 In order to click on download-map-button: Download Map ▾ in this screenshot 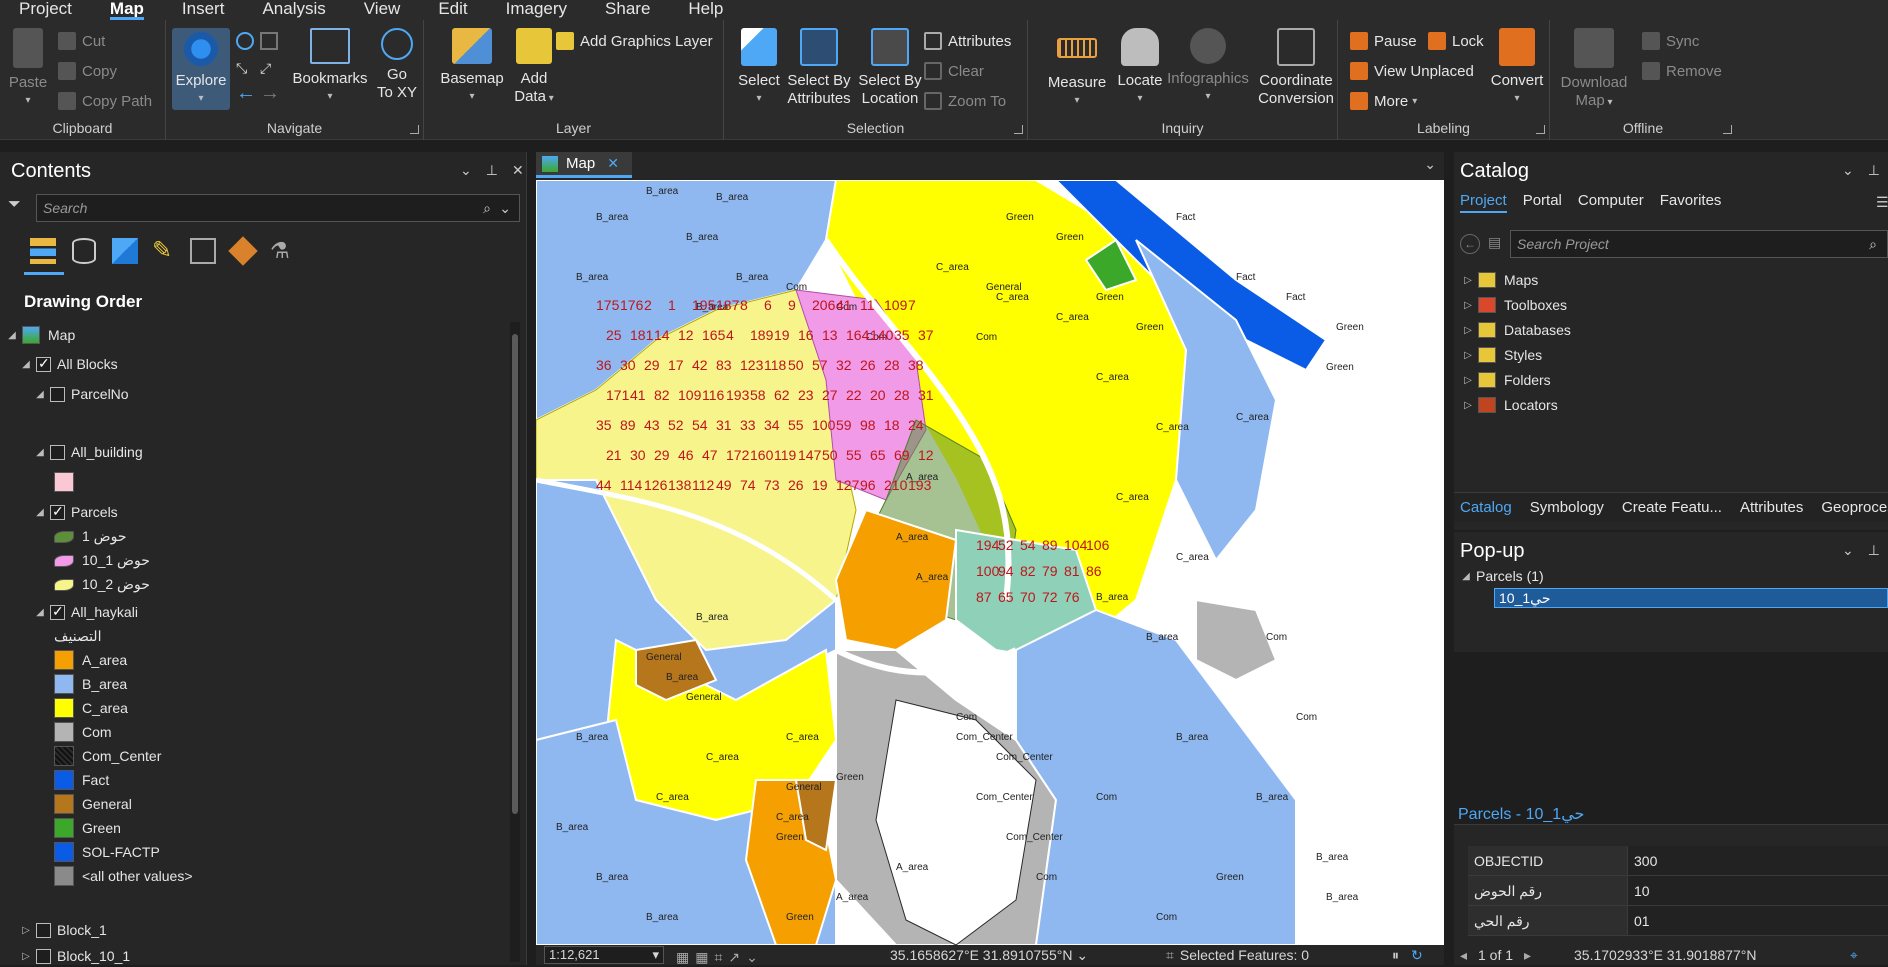, I will do `click(1594, 70)`.